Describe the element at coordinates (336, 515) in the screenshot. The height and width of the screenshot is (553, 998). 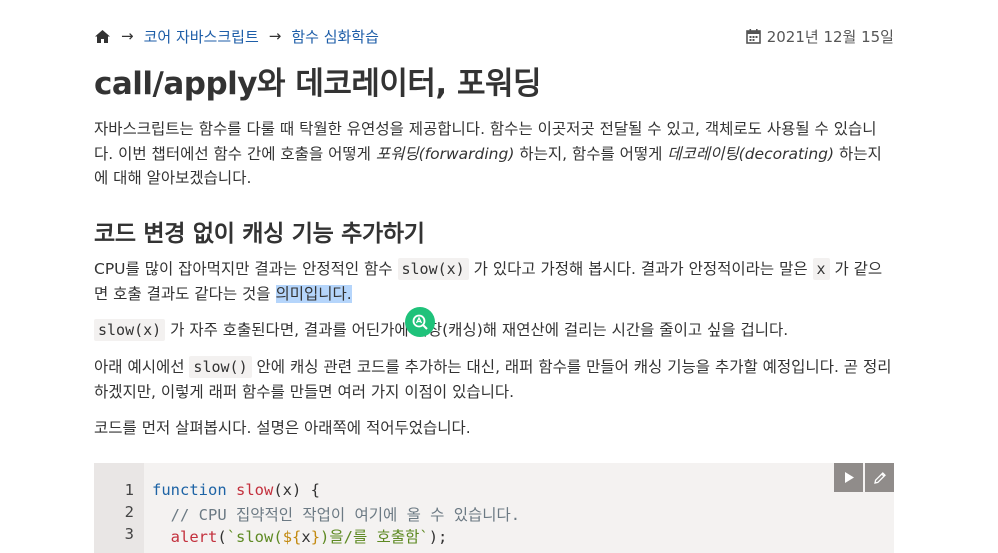
I see `code-line: // CPU 집약적인 작업이 여기에 올 수 있습니다.` at that location.